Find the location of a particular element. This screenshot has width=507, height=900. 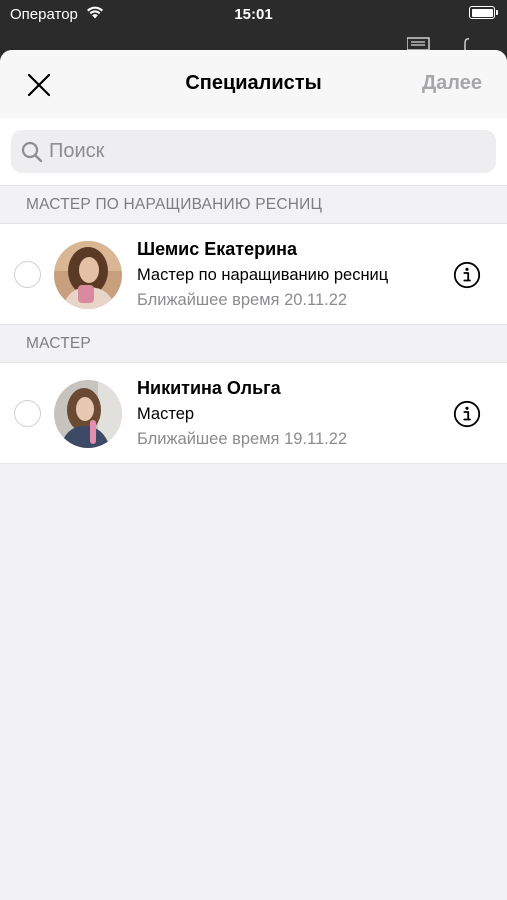

specialist-name: Шемис Екатерина is located at coordinates (217, 249).